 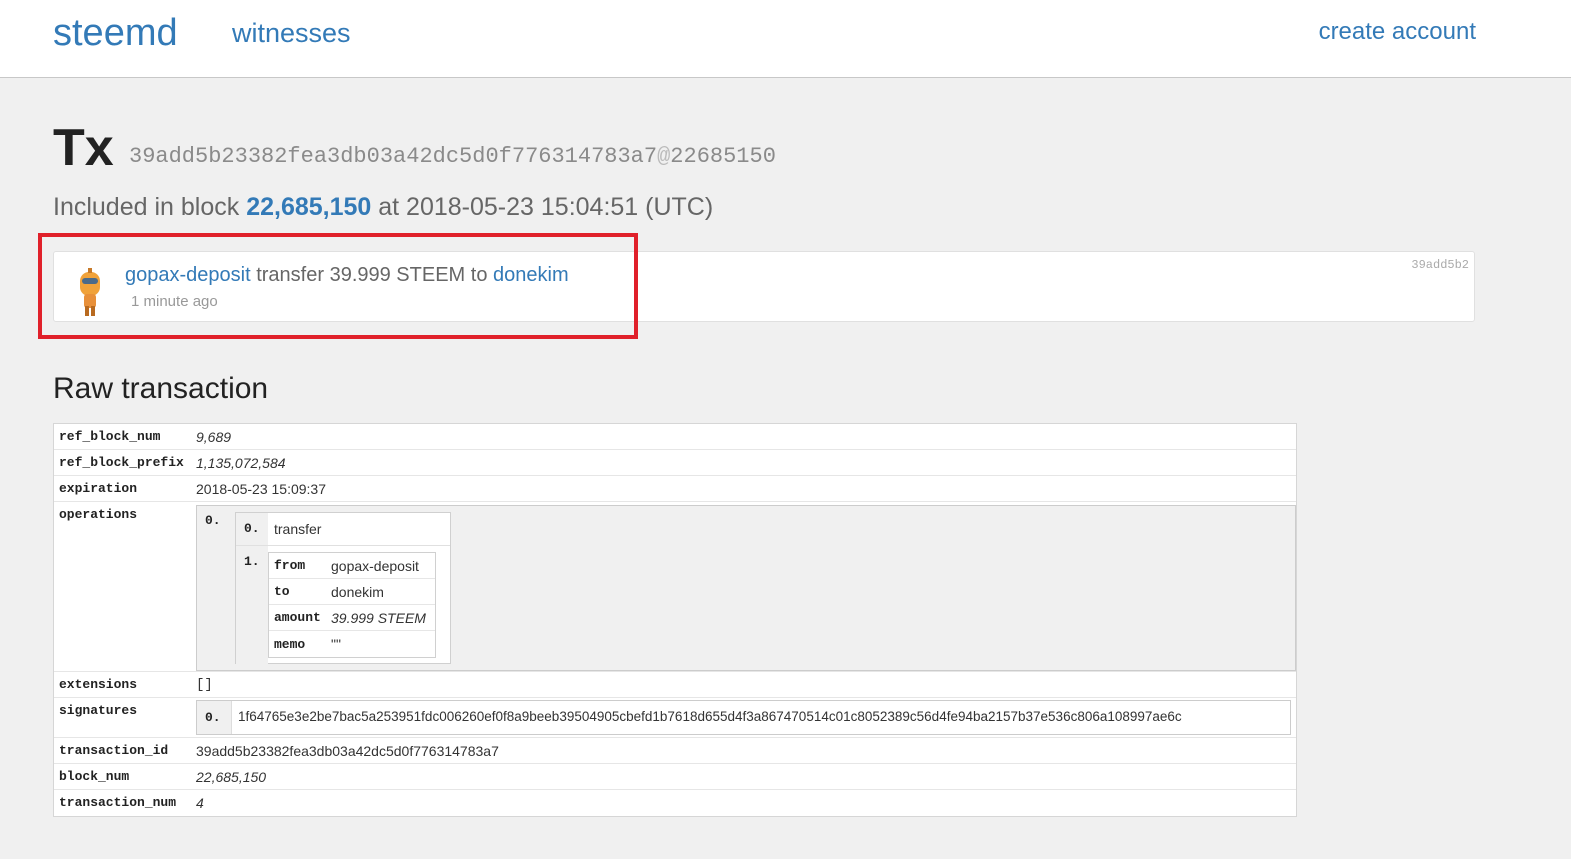 What do you see at coordinates (282, 591) in the screenshot?
I see `param-key: to` at bounding box center [282, 591].